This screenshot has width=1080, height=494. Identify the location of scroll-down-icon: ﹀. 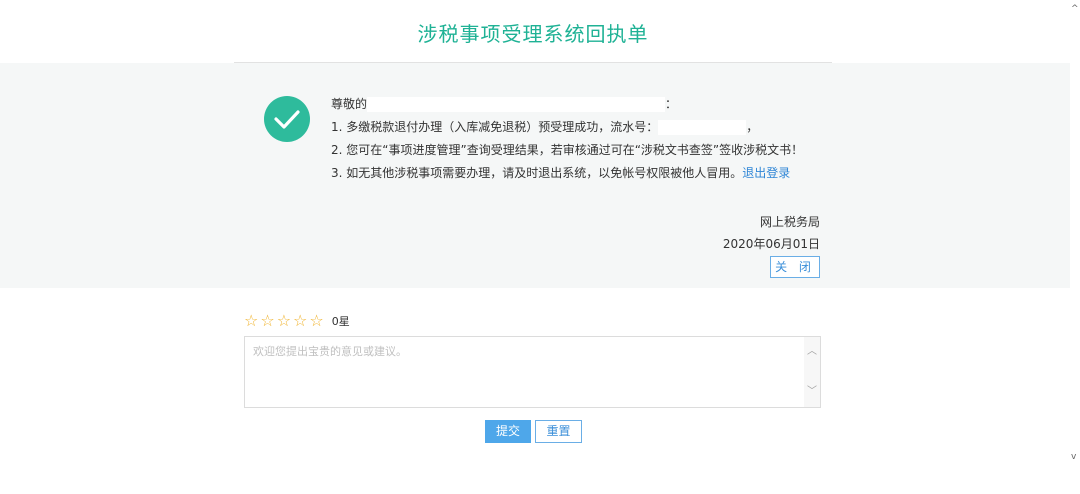
(812, 392).